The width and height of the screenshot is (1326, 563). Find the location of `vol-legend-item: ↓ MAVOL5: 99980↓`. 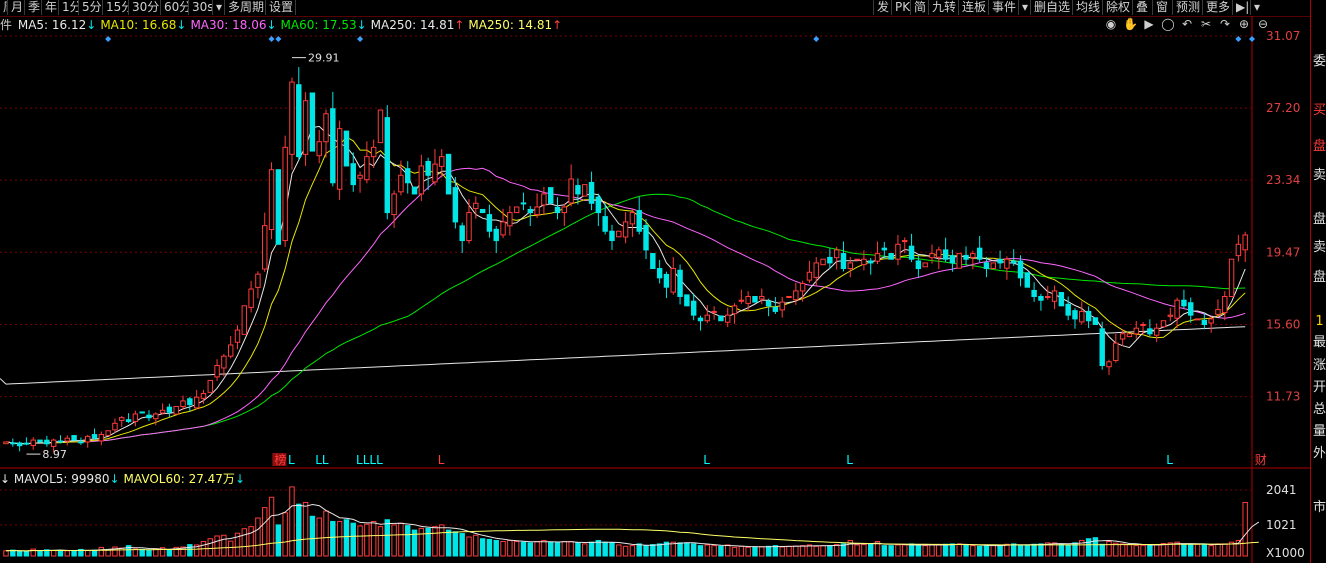

vol-legend-item: ↓ MAVOL5: 99980↓ is located at coordinates (60, 479).